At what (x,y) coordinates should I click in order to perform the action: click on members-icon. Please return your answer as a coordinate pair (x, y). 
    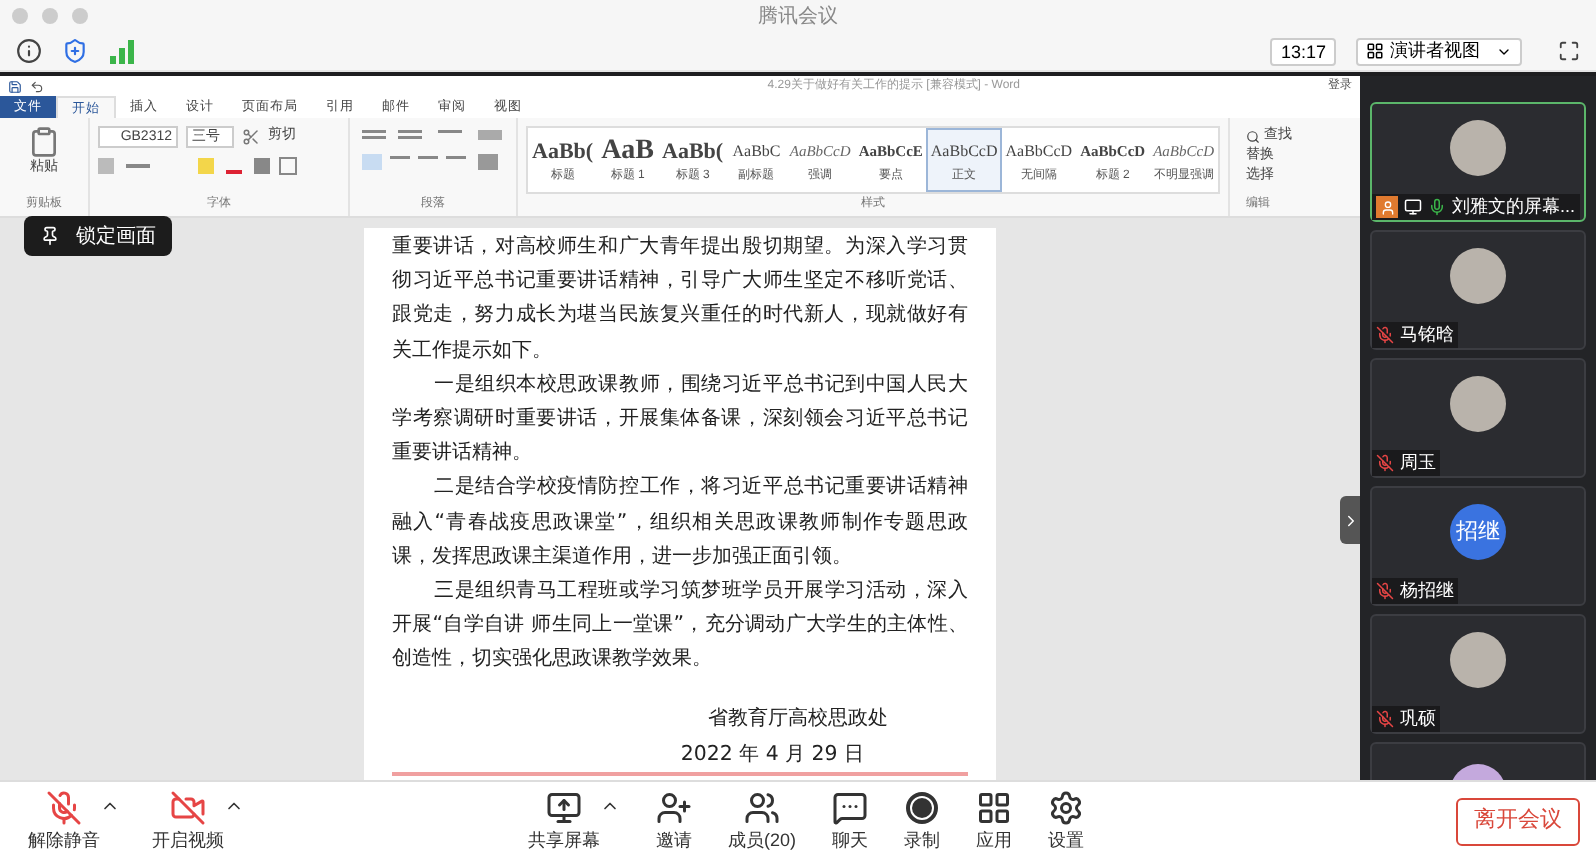
    Looking at the image, I should click on (762, 807).